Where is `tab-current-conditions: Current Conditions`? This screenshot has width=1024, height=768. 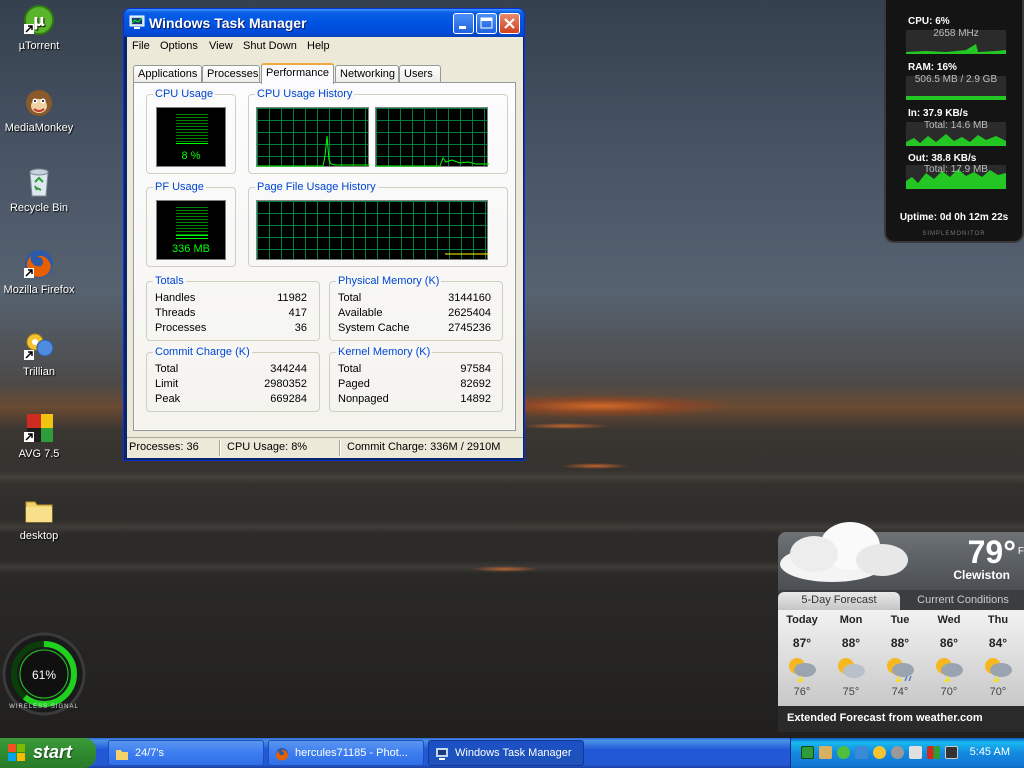 tab-current-conditions: Current Conditions is located at coordinates (963, 601).